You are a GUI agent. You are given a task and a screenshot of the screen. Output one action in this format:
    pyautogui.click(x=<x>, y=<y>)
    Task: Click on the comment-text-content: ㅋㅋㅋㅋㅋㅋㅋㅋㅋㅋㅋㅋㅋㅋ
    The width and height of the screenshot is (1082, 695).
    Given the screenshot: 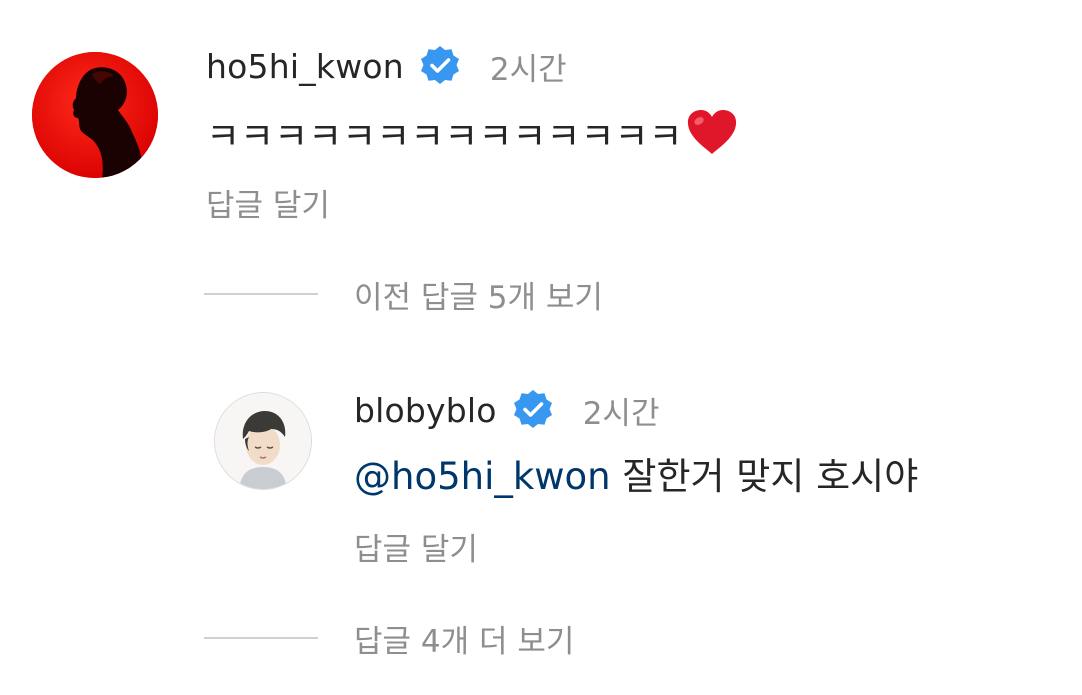 What is the action you would take?
    pyautogui.click(x=444, y=136)
    